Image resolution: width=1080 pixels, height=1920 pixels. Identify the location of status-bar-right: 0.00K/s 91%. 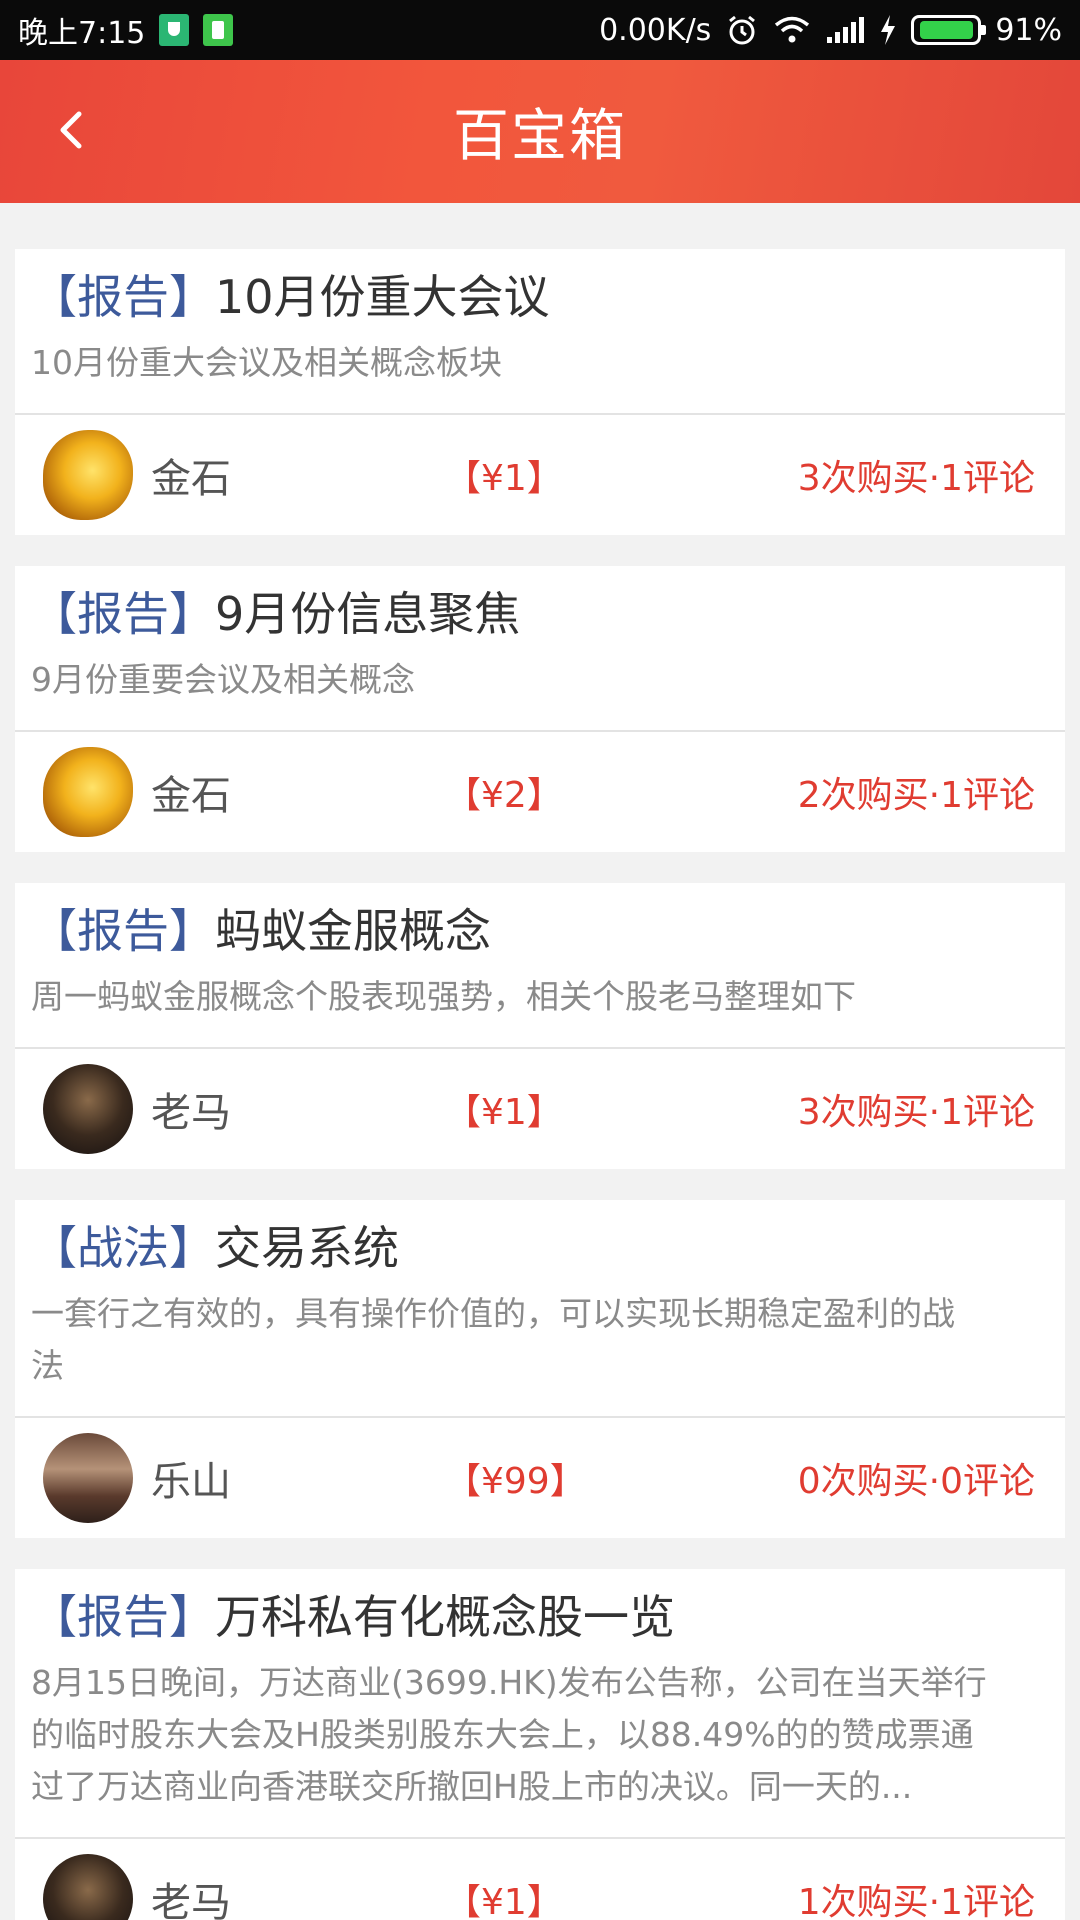
(830, 30).